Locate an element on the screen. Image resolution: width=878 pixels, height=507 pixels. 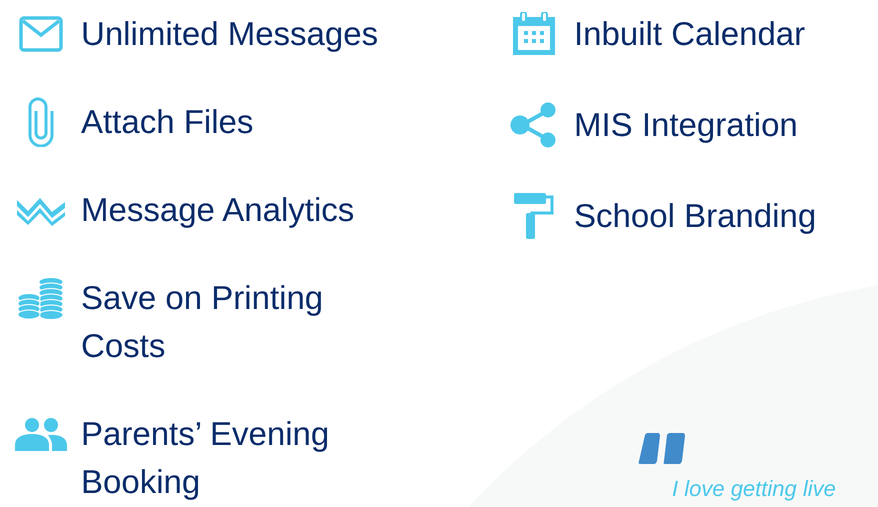
quote-icon is located at coordinates (662, 448).